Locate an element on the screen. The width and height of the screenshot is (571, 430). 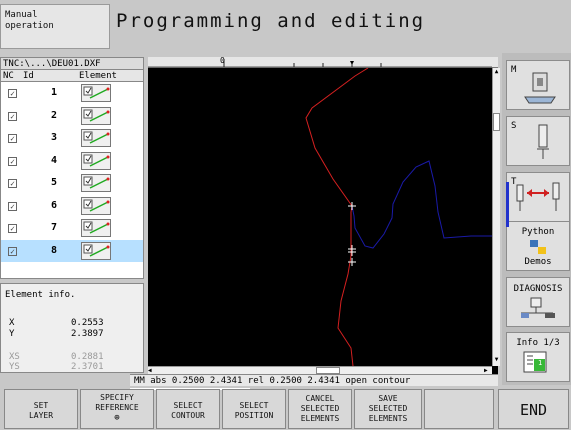
element-id: 1 is located at coordinates (54, 92).